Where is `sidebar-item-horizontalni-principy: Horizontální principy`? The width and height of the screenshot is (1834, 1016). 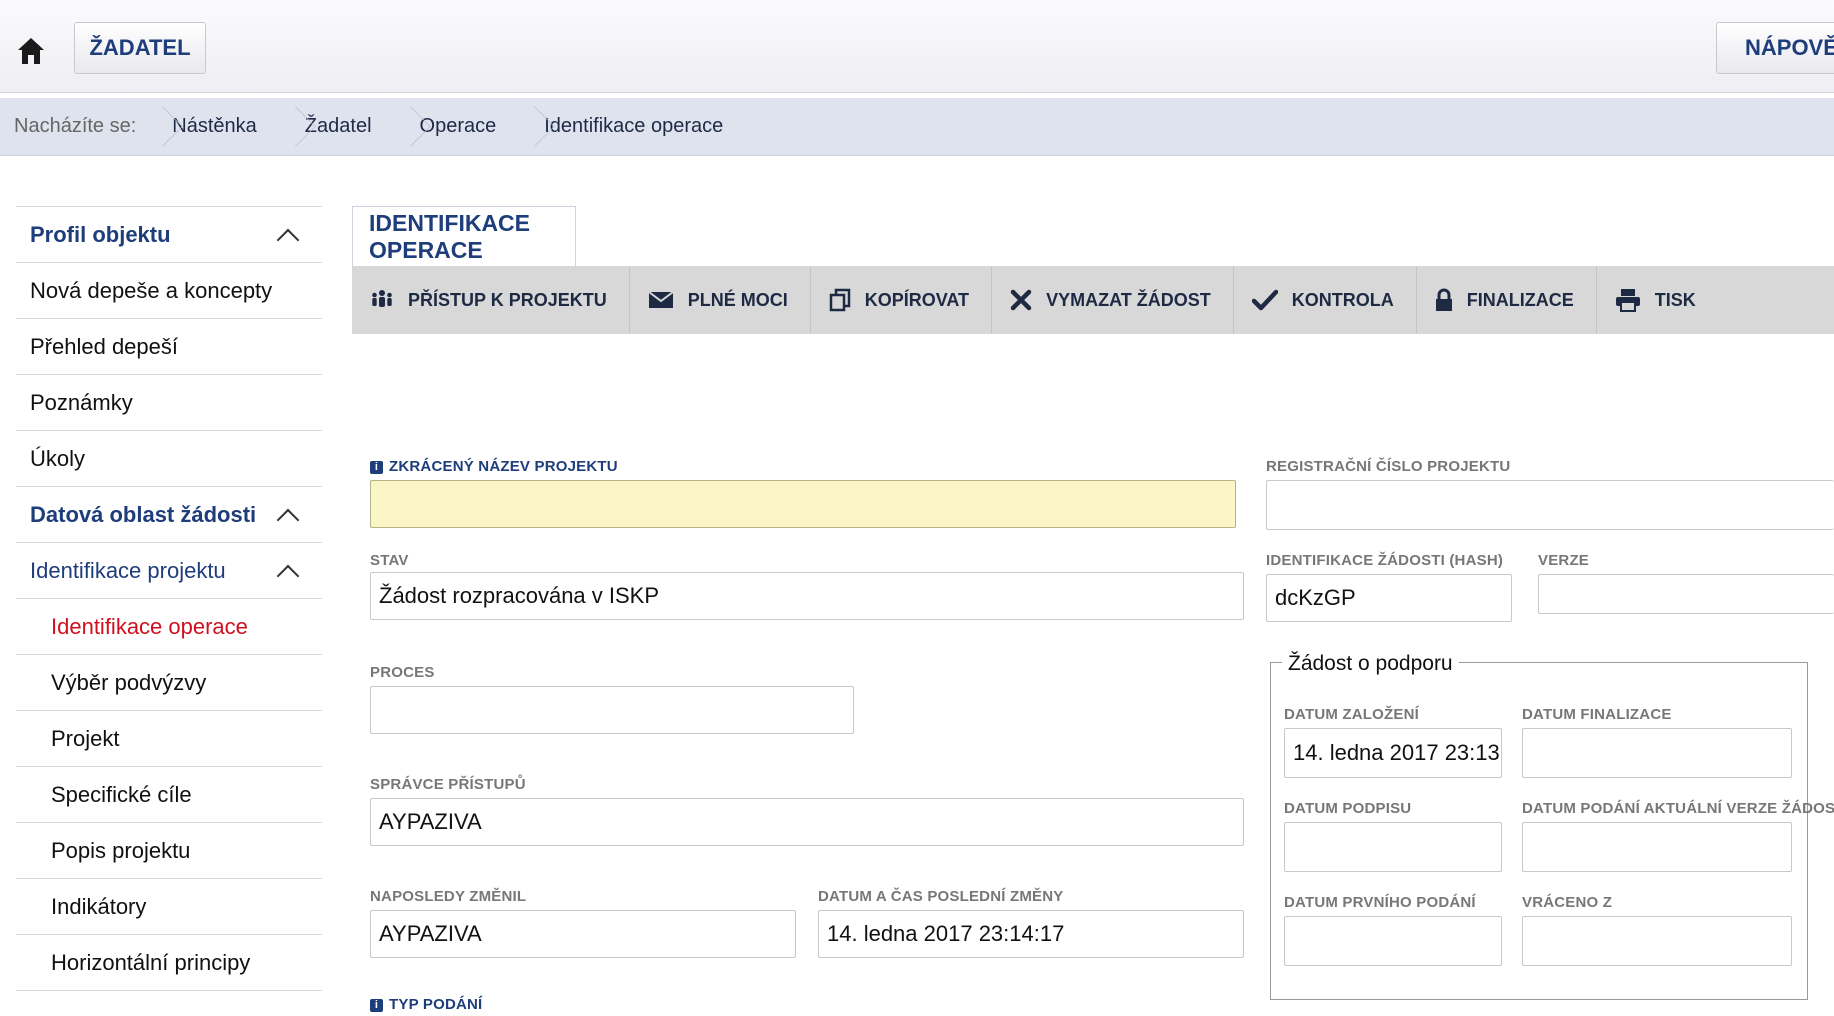
sidebar-item-horizontalni-principy: Horizontální principy is located at coordinates (169, 963).